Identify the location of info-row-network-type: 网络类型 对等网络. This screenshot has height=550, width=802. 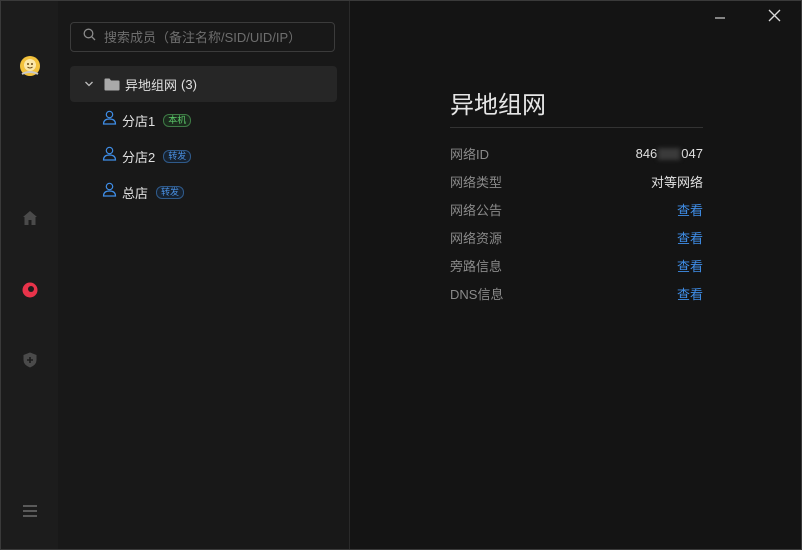
(576, 181).